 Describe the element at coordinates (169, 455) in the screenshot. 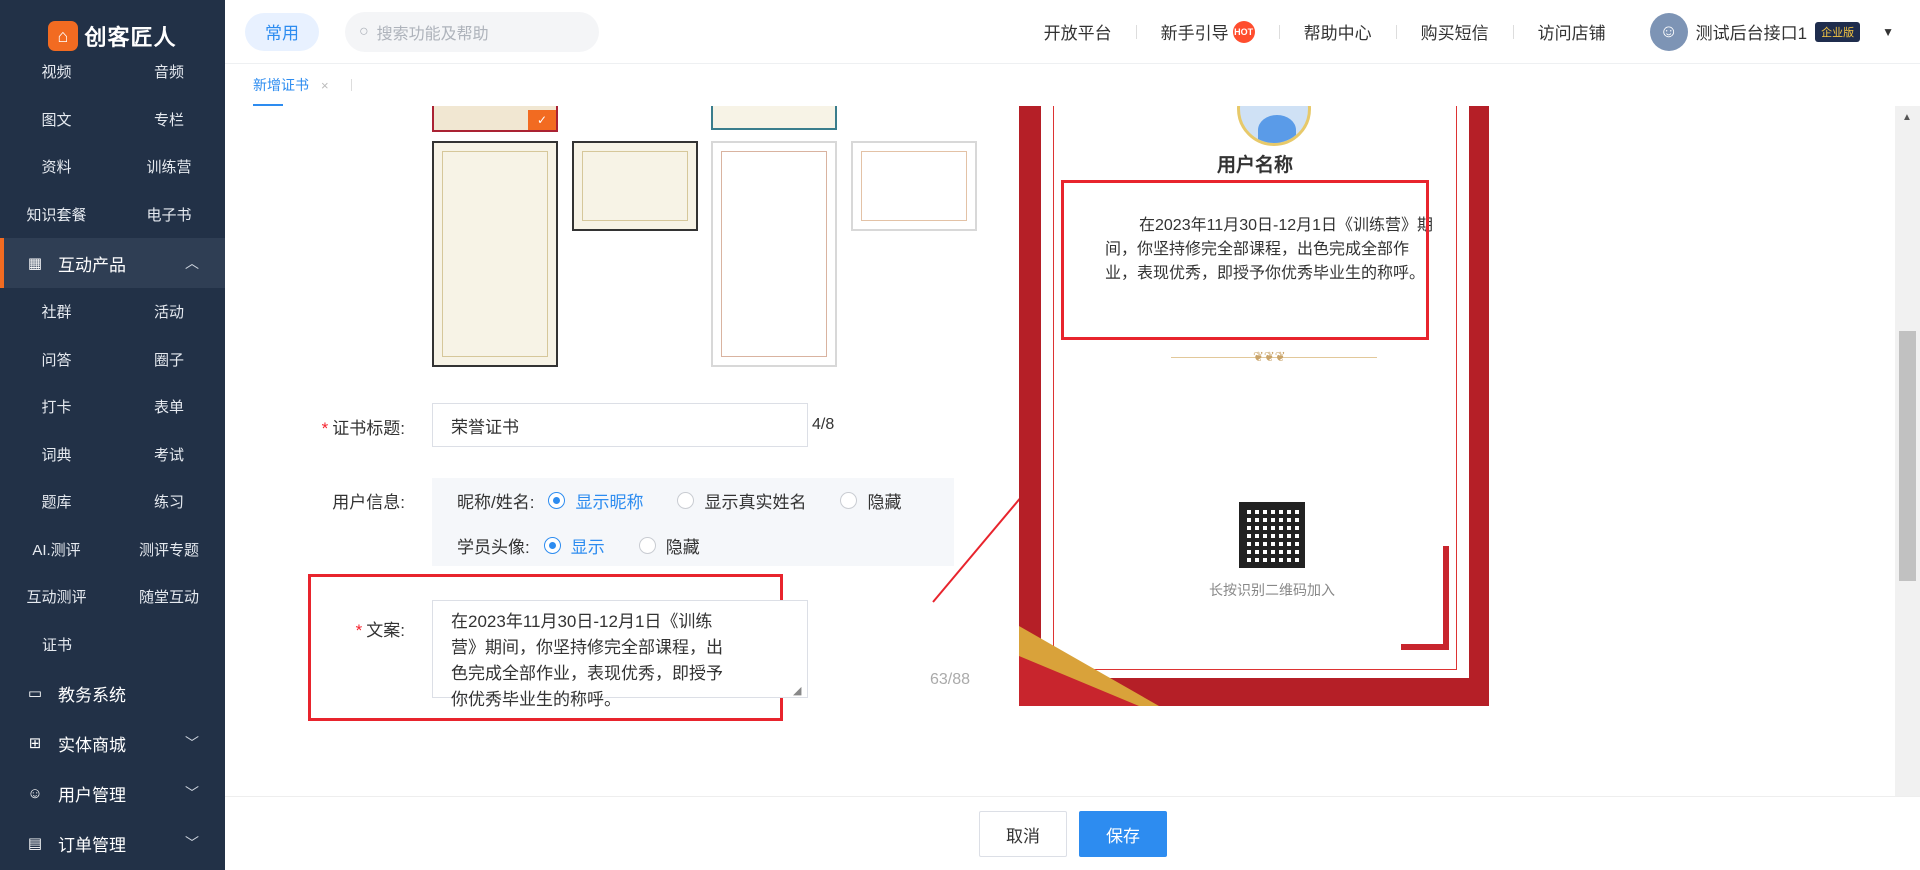

I see `sidebar-item-exam: 考试` at that location.